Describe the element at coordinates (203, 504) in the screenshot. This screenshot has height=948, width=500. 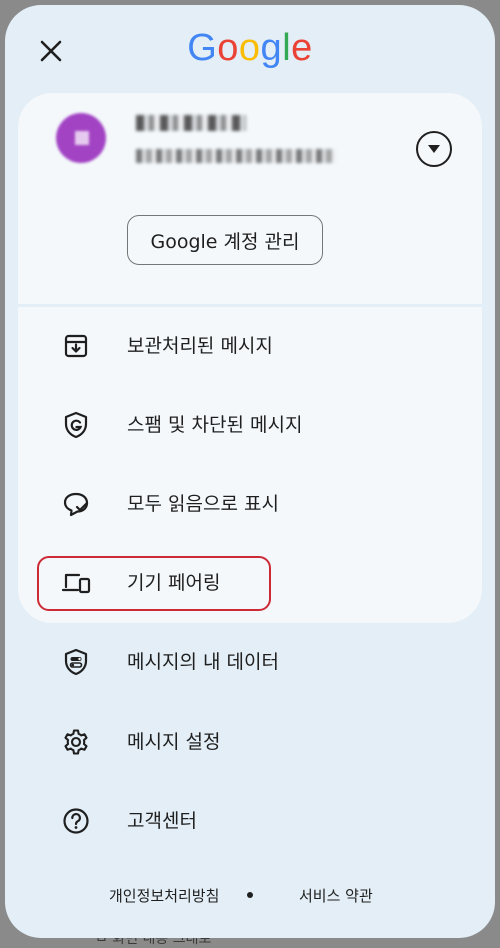
I see `menu-item-label: 모두 읽음으로 표시` at that location.